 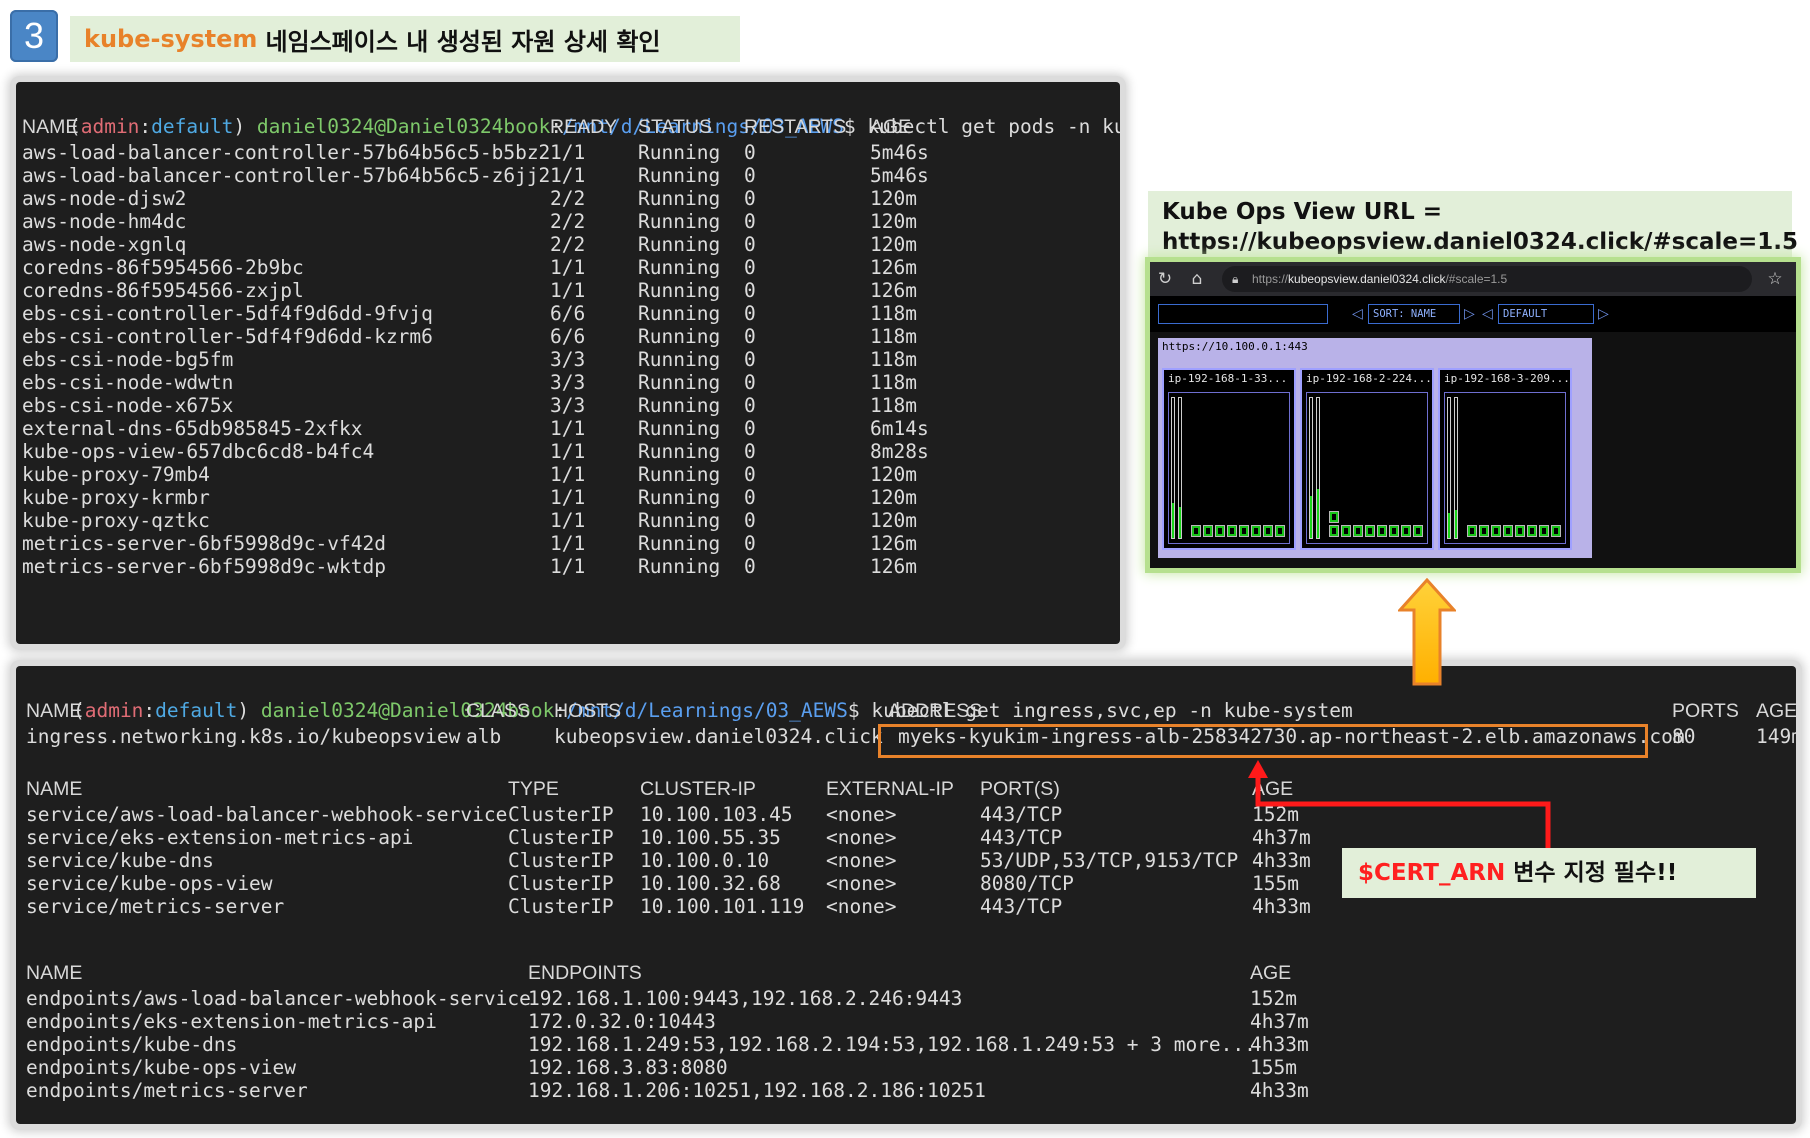 What do you see at coordinates (1469, 314) in the screenshot?
I see `sort-next-icon: ▷` at bounding box center [1469, 314].